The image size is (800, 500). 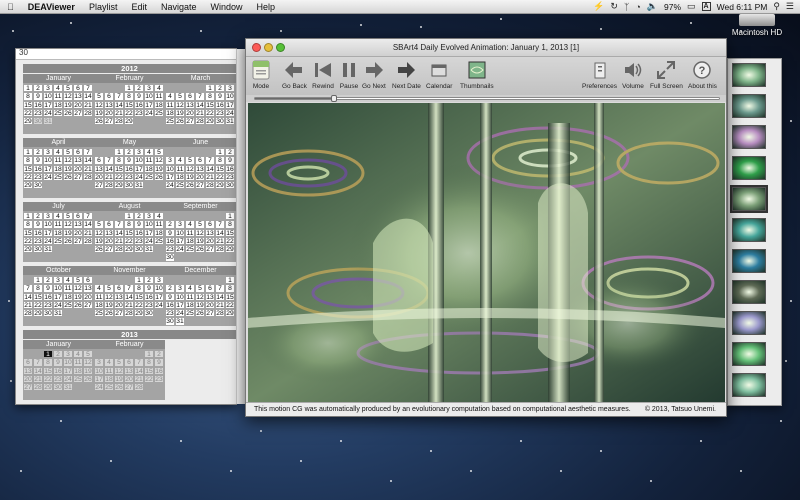 What do you see at coordinates (119, 305) in the screenshot?
I see `calendar-day: 20` at bounding box center [119, 305].